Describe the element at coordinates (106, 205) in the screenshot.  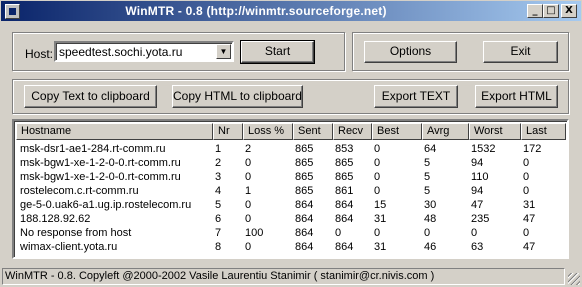
I see `cell-hostname: ge-5-0.uak6-a1.ug.ip.rostelecom.ru` at that location.